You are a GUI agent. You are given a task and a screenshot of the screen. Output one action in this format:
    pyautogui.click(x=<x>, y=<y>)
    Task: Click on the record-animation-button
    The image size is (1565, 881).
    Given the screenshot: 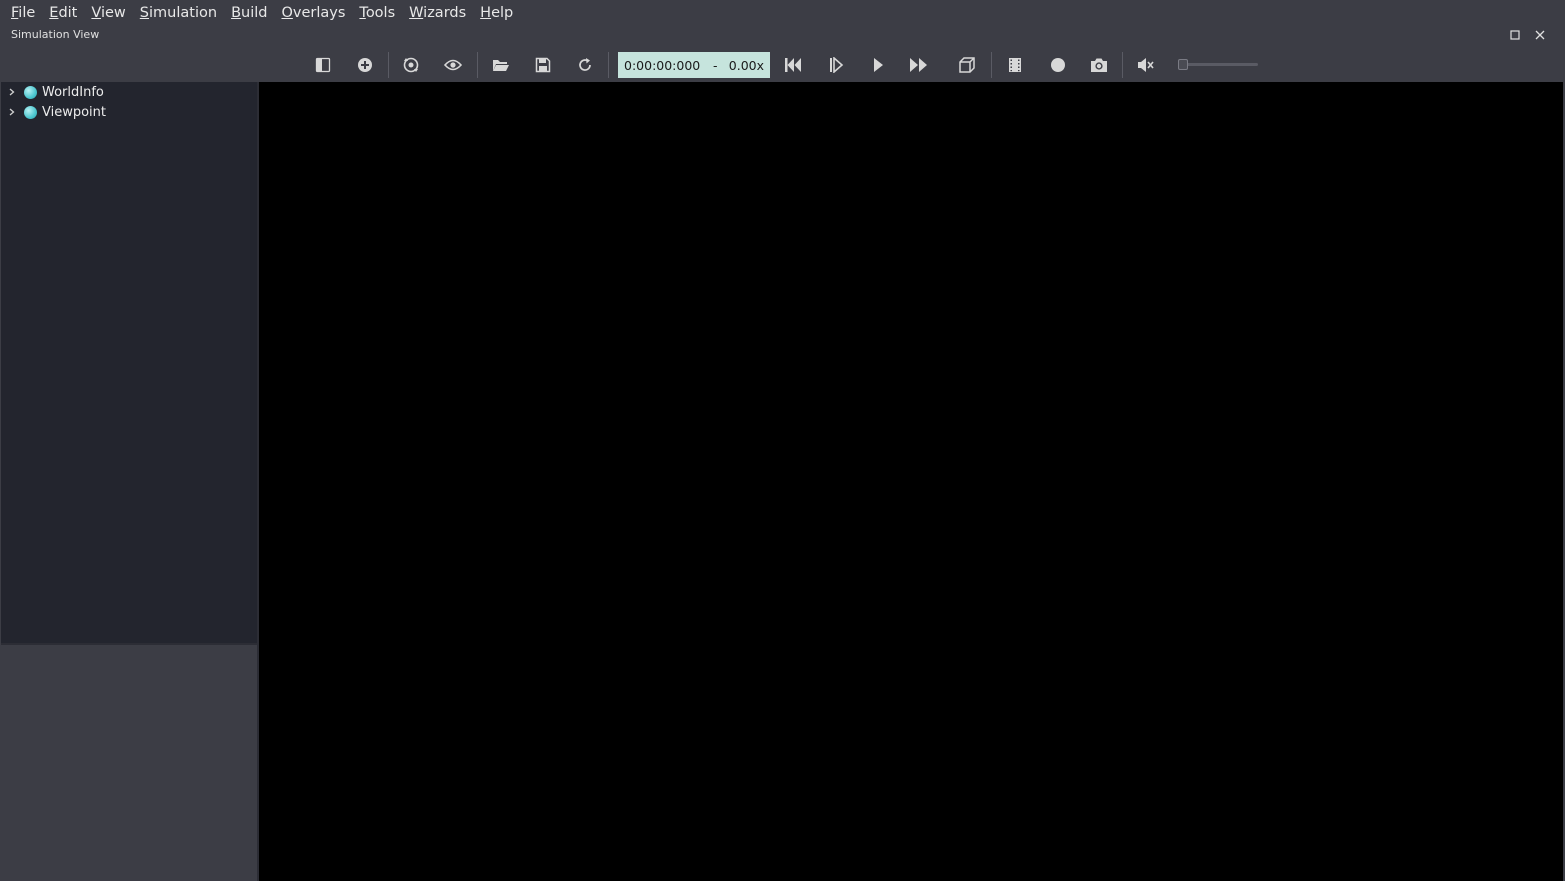 What is the action you would take?
    pyautogui.click(x=1058, y=65)
    